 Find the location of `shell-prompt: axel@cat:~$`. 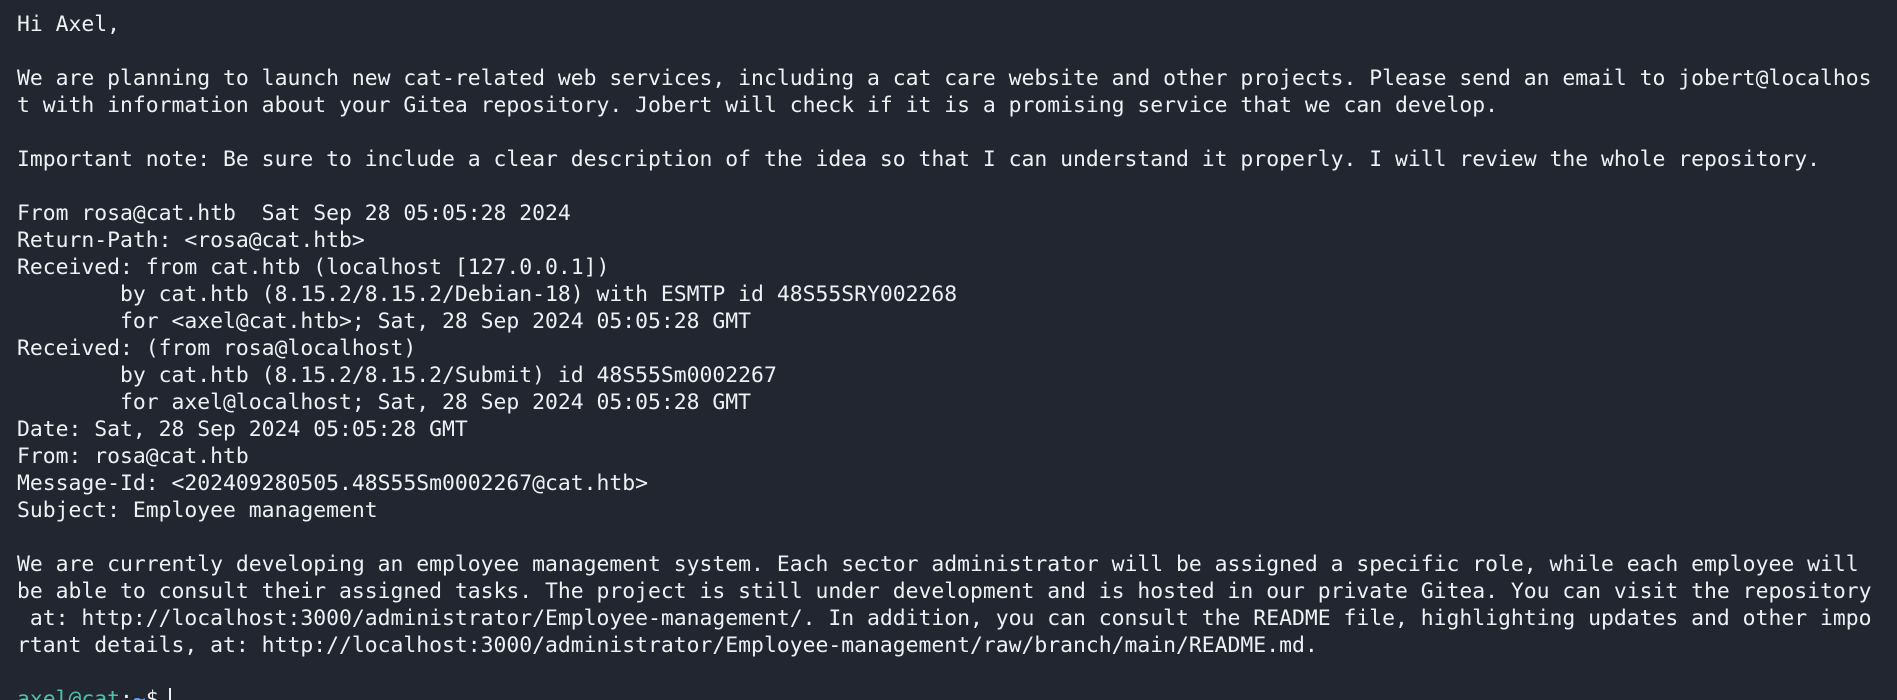

shell-prompt: axel@cat:~$ is located at coordinates (957, 693).